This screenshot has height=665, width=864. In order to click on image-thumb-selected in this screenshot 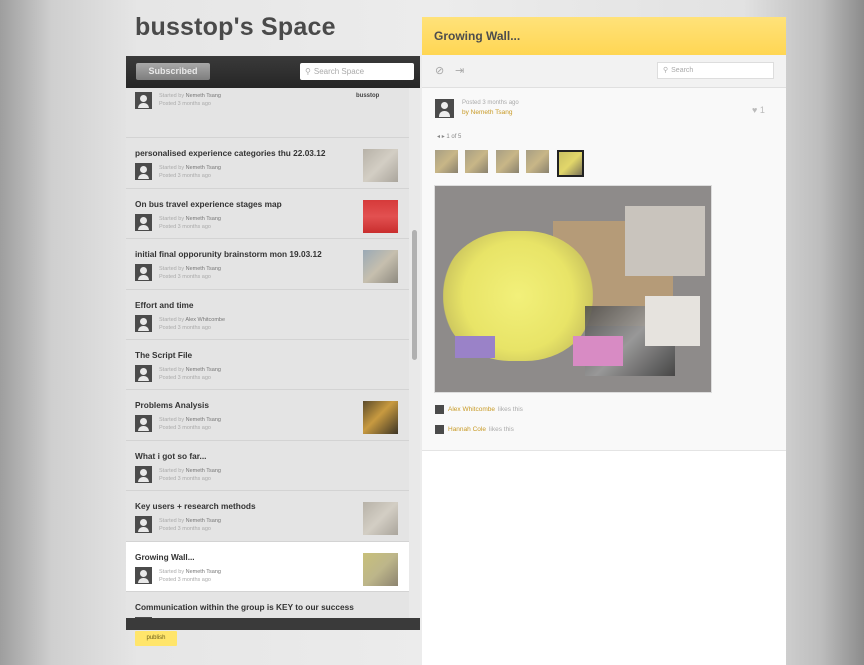, I will do `click(570, 163)`.